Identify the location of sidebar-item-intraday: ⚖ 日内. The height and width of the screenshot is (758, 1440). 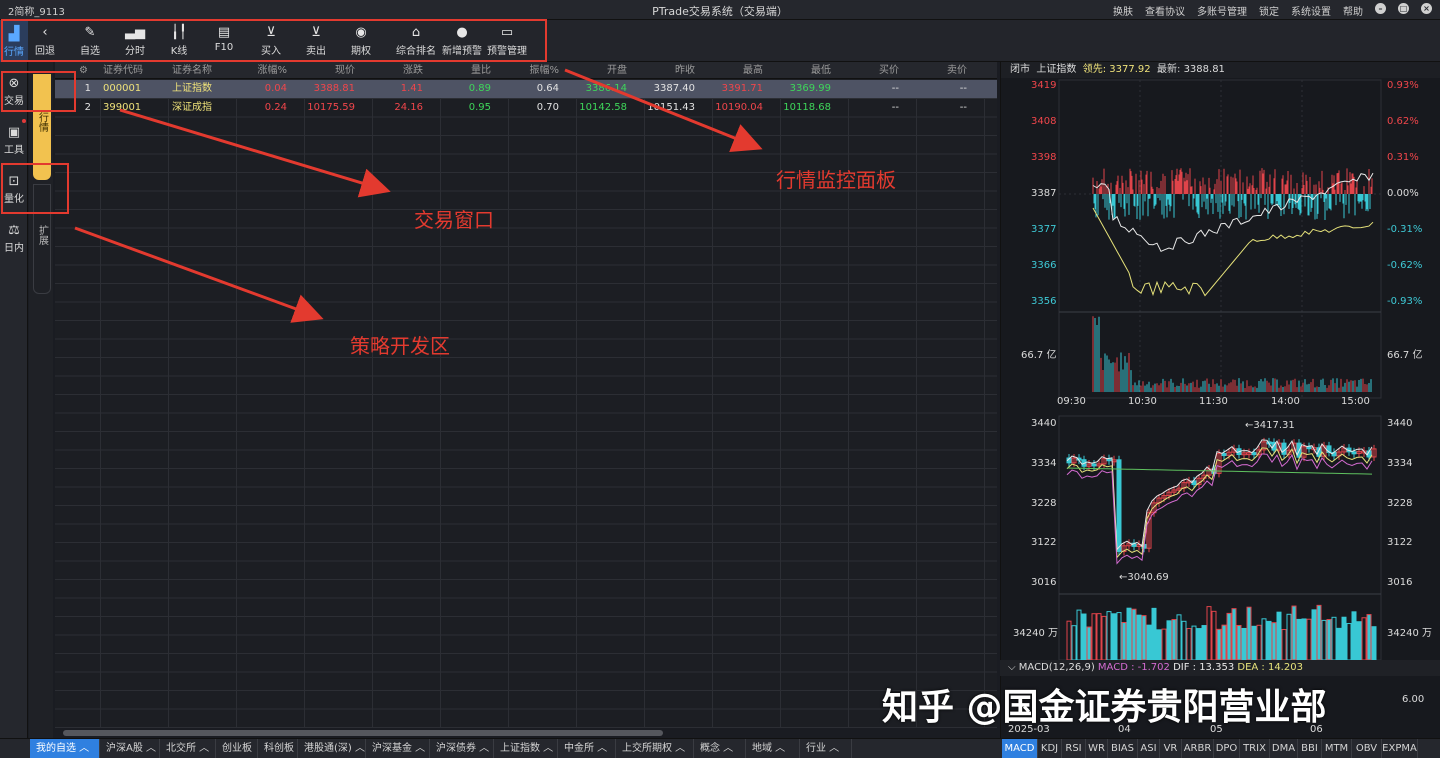
(14, 238).